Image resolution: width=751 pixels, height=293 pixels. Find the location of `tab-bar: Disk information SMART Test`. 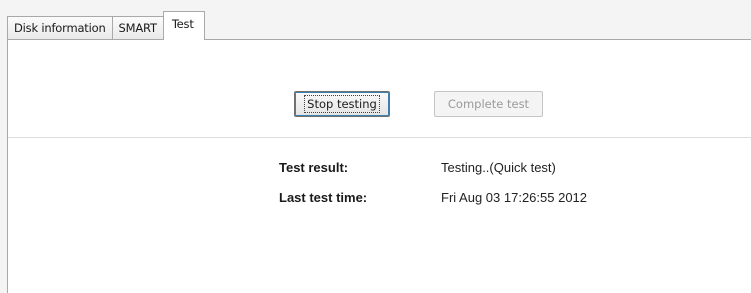

tab-bar: Disk information SMART Test is located at coordinates (106, 25).